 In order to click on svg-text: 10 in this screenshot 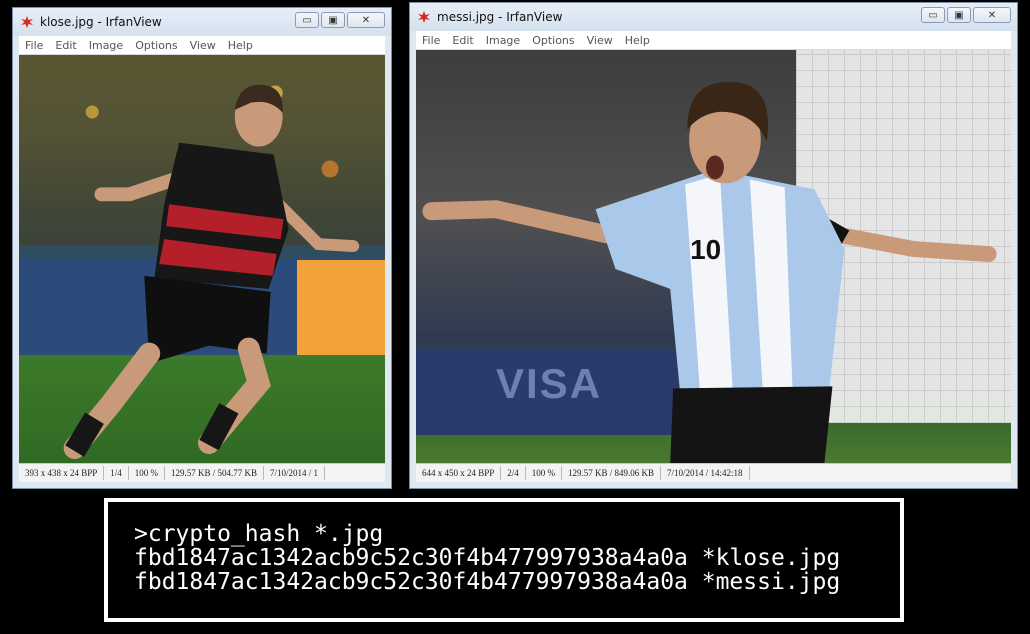, I will do `click(705, 249)`.